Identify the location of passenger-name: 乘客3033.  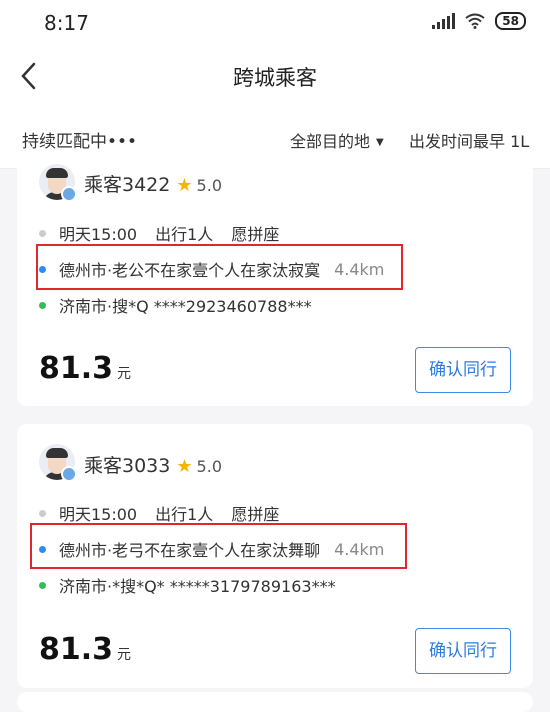
(127, 466).